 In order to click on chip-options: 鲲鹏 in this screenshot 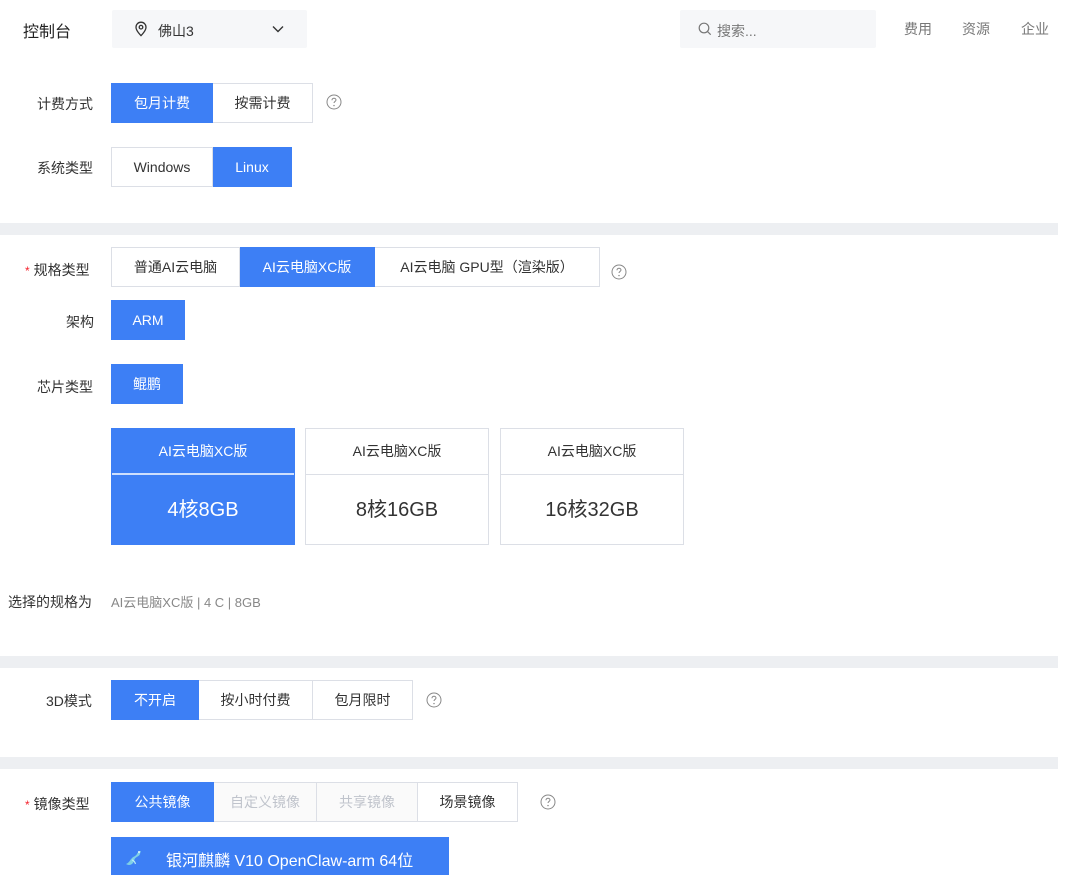, I will do `click(147, 384)`.